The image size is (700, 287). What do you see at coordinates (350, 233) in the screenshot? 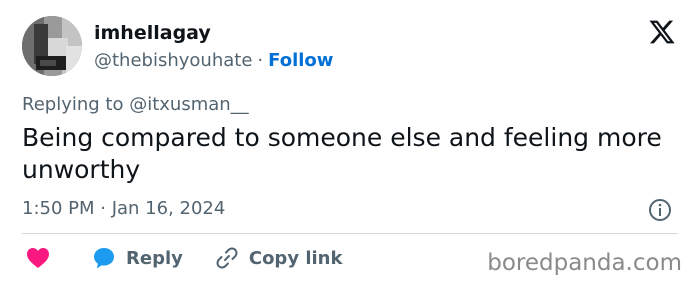
I see `divider` at bounding box center [350, 233].